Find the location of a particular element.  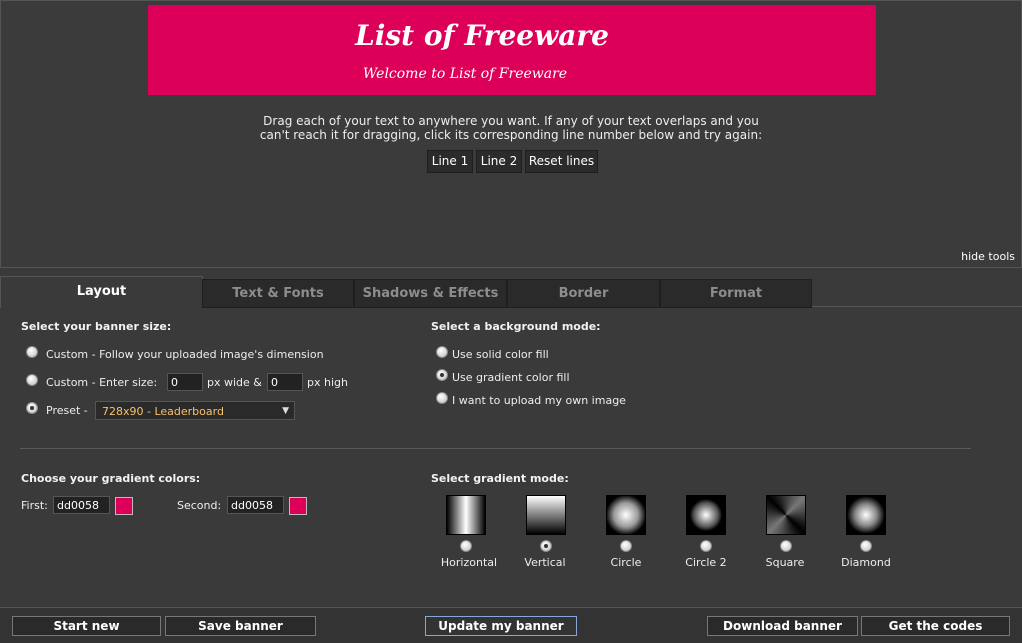

hide-tools-link: hide tools is located at coordinates (988, 256).